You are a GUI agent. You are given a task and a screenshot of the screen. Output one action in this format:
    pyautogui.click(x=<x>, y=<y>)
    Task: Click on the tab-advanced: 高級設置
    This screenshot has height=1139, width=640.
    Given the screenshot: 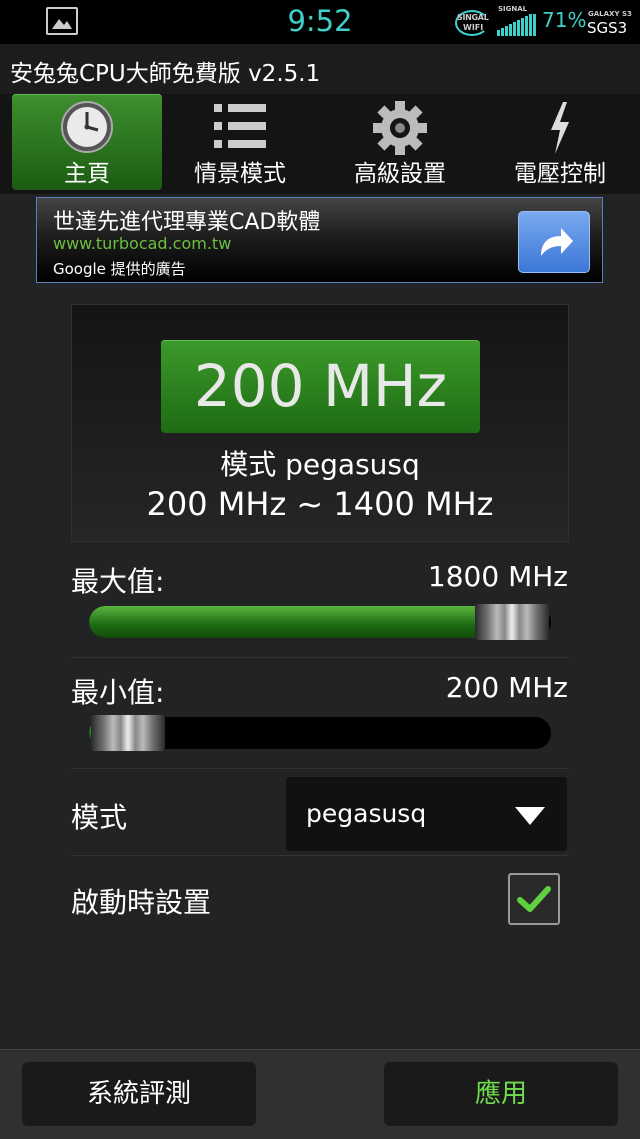 What is the action you would take?
    pyautogui.click(x=400, y=142)
    